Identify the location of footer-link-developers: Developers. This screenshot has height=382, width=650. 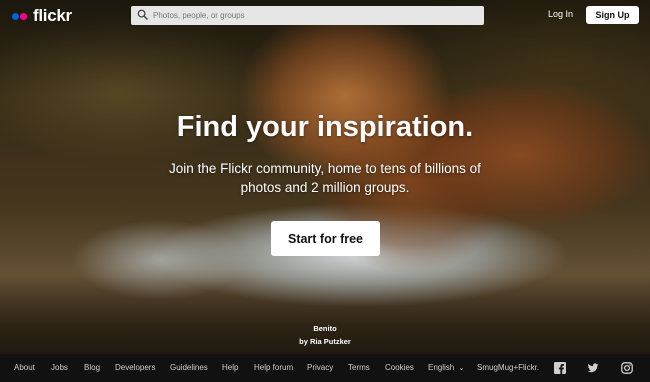
(135, 367).